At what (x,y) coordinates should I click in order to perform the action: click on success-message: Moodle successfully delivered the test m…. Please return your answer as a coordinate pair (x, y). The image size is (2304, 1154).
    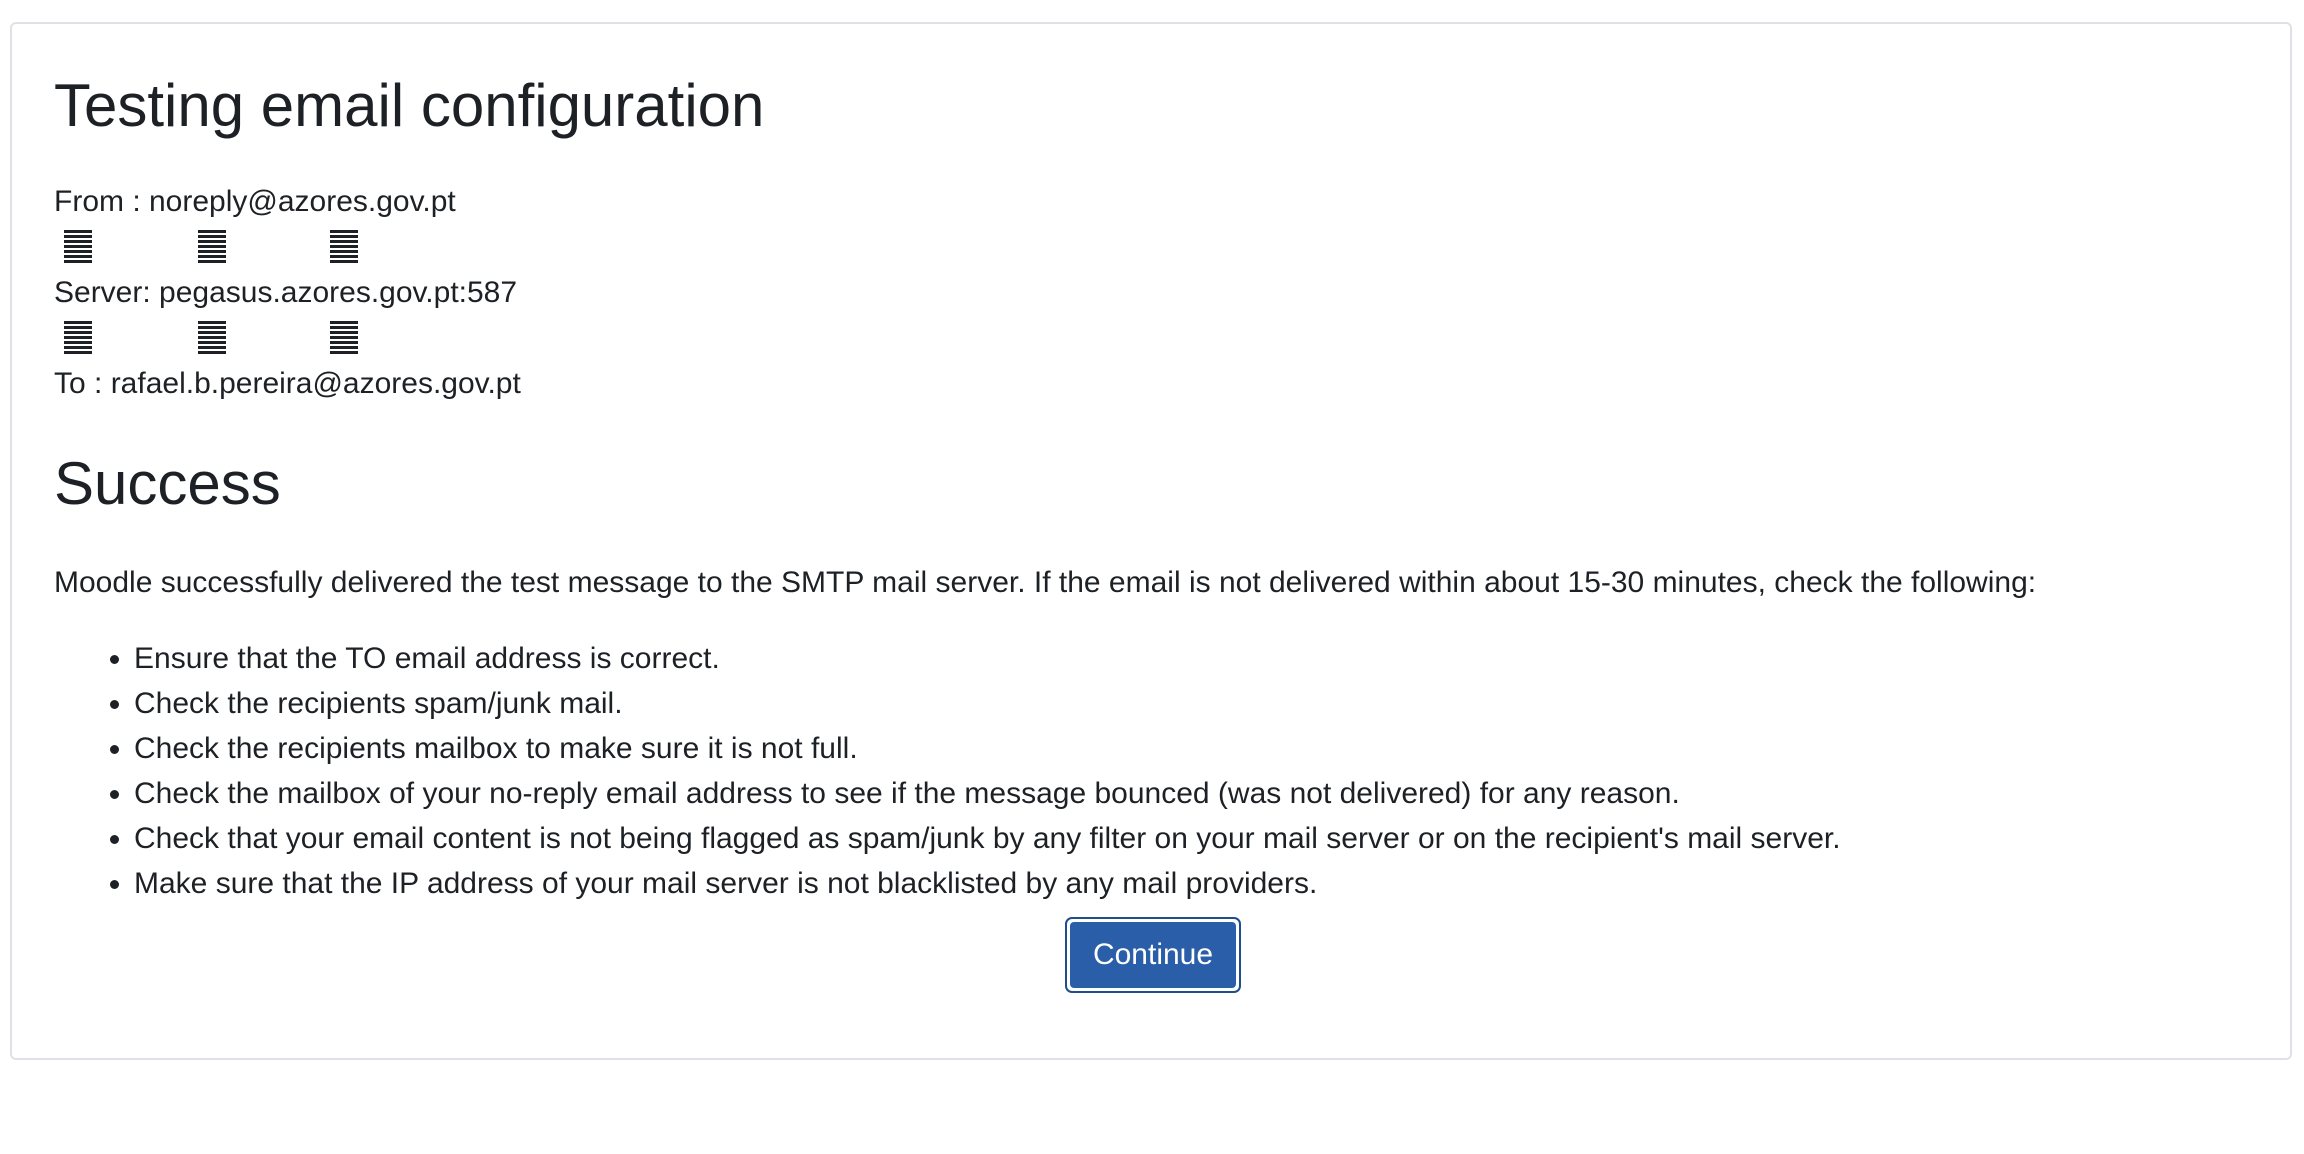
    Looking at the image, I should click on (1045, 582).